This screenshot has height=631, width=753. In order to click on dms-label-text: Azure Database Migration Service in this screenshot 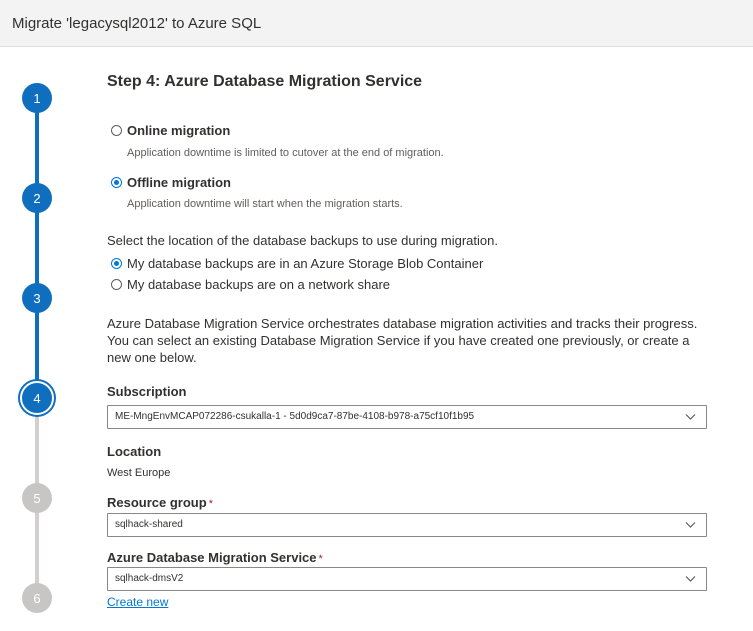, I will do `click(212, 557)`.